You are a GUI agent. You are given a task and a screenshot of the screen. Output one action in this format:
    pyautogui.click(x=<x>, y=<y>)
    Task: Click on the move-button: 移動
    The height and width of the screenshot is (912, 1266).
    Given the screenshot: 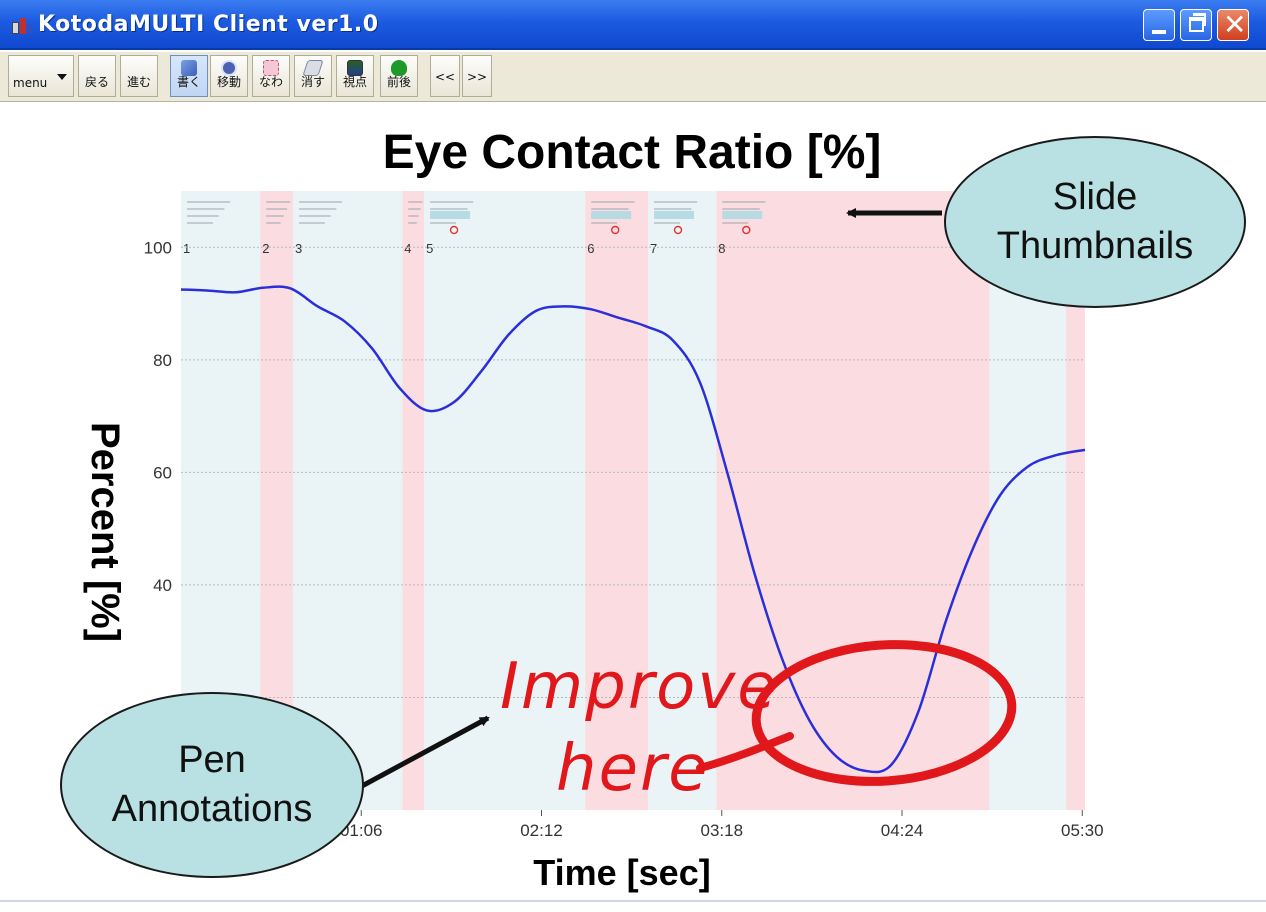 What is the action you would take?
    pyautogui.click(x=229, y=76)
    